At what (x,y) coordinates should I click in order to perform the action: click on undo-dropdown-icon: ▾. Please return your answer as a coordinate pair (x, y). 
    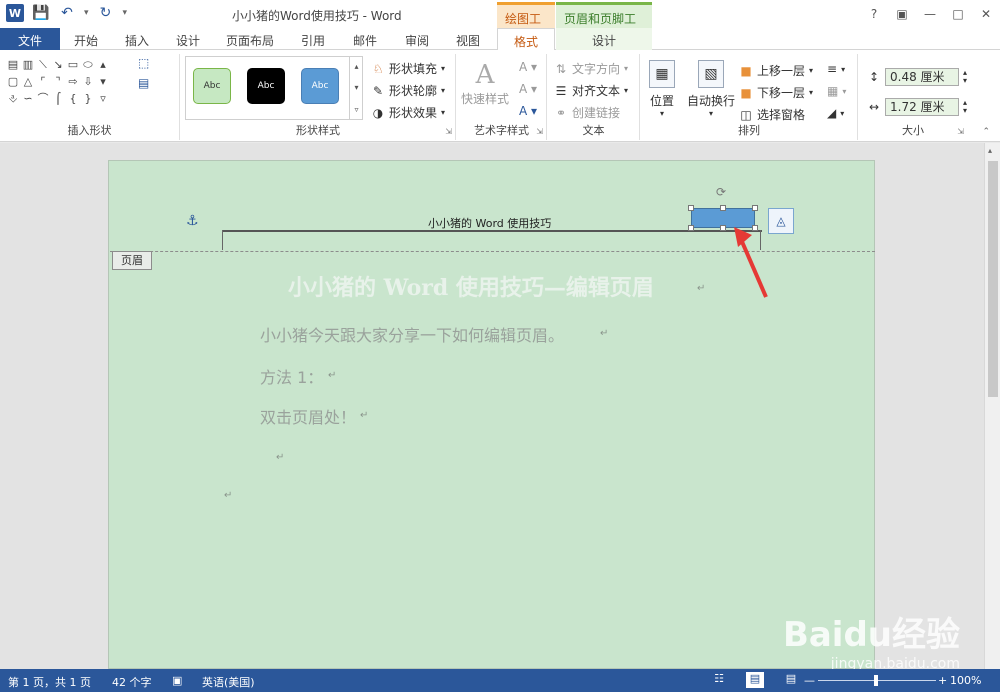
    Looking at the image, I should click on (86, 13).